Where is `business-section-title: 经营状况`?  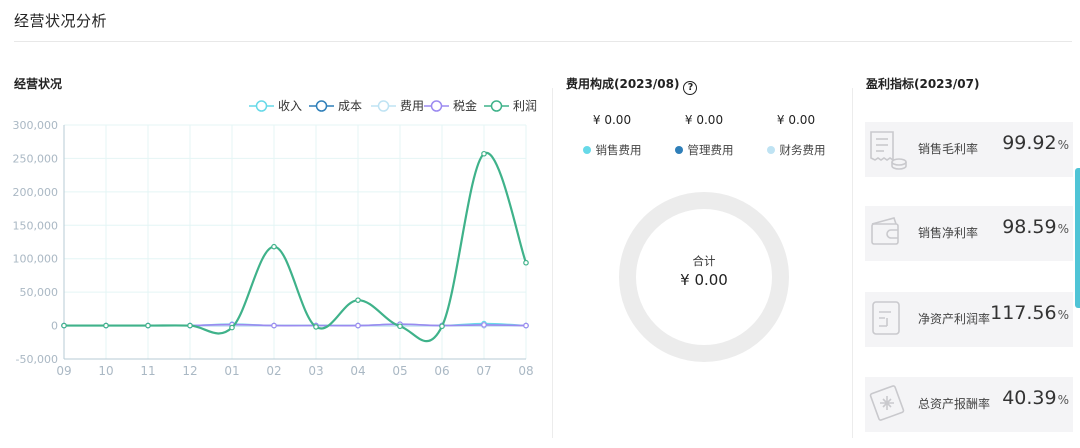
business-section-title: 经营状况 is located at coordinates (38, 84).